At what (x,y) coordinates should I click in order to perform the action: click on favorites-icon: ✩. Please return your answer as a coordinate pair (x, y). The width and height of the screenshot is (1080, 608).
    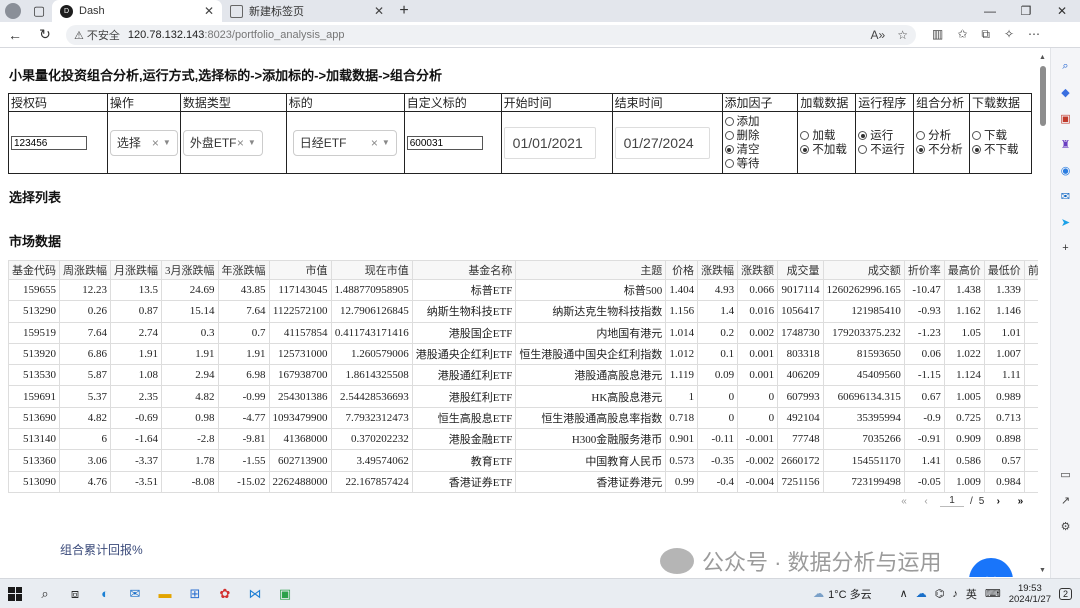
    Looking at the image, I should click on (962, 34).